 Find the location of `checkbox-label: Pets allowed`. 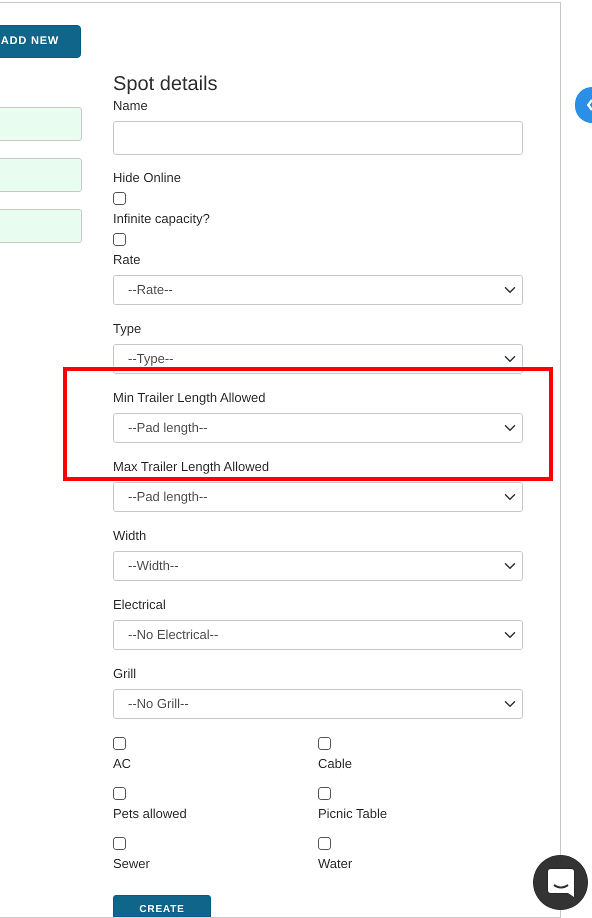

checkbox-label: Pets allowed is located at coordinates (150, 814).